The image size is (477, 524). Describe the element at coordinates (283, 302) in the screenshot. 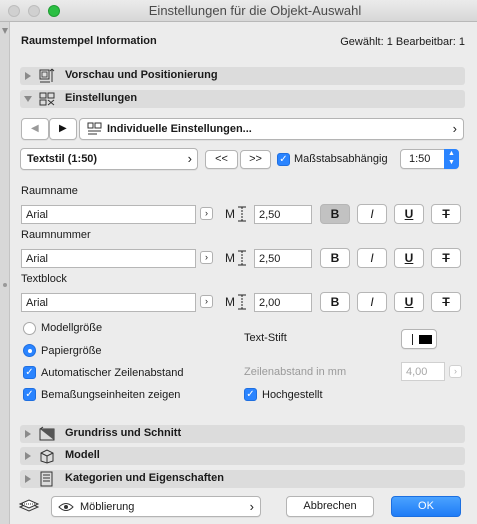

I see `text-block-size-field: 2,00` at that location.